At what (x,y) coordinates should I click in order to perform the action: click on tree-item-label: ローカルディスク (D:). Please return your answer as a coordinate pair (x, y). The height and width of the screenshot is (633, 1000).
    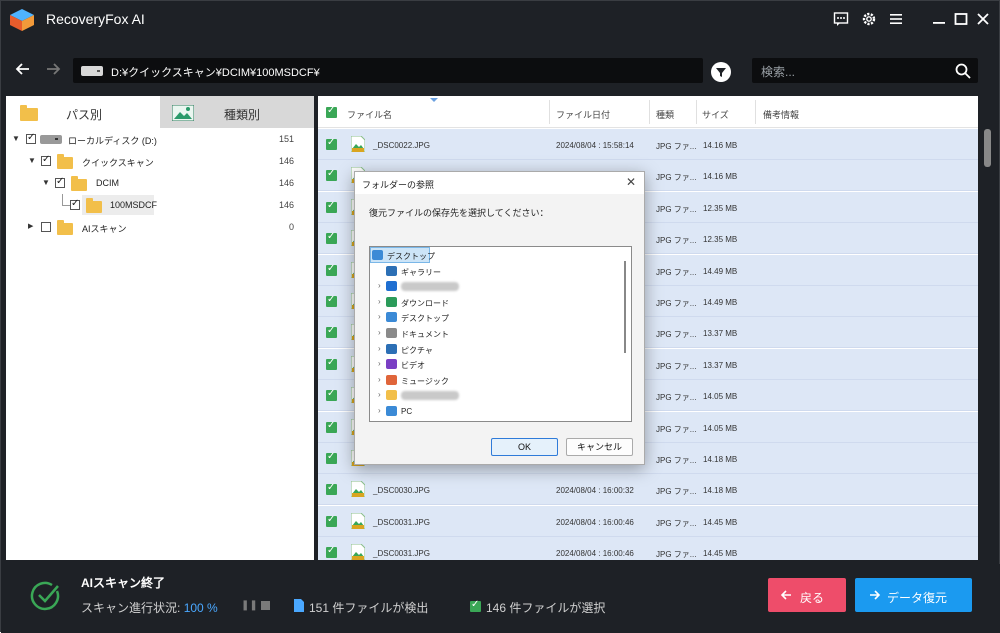
    Looking at the image, I should click on (112, 141).